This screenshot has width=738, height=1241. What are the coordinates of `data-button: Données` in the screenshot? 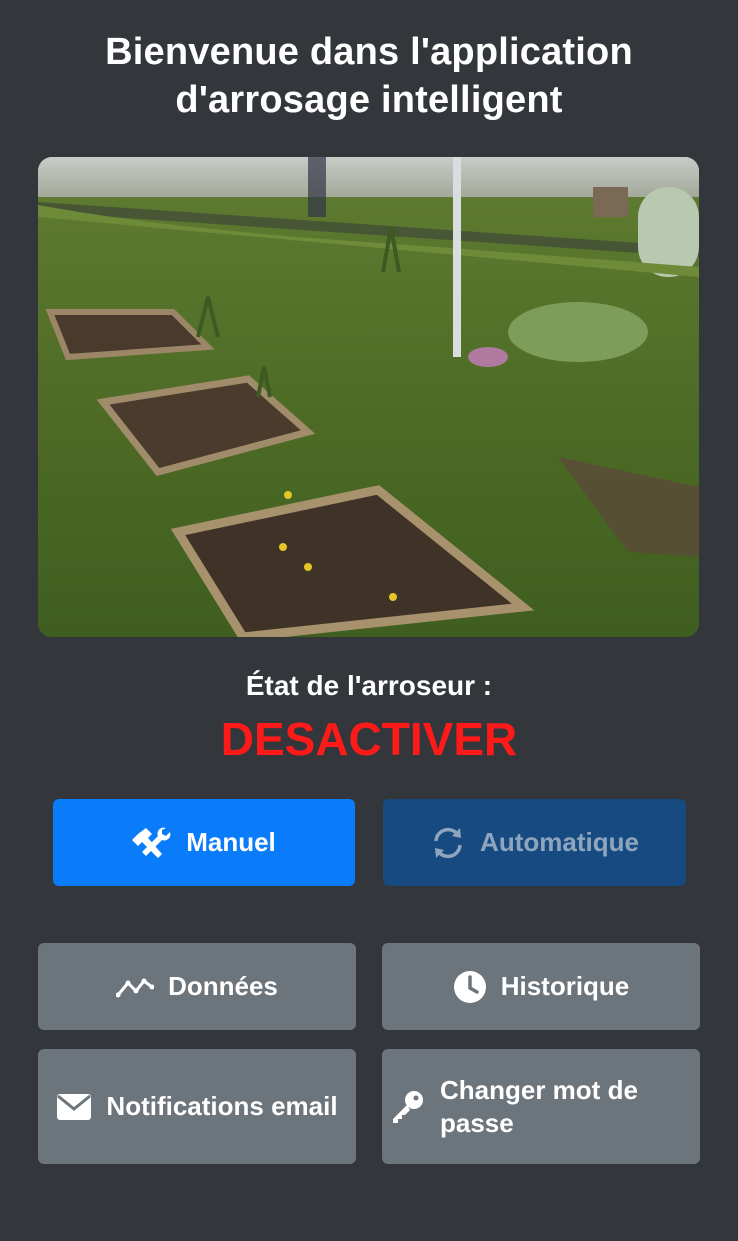 It's located at (197, 986).